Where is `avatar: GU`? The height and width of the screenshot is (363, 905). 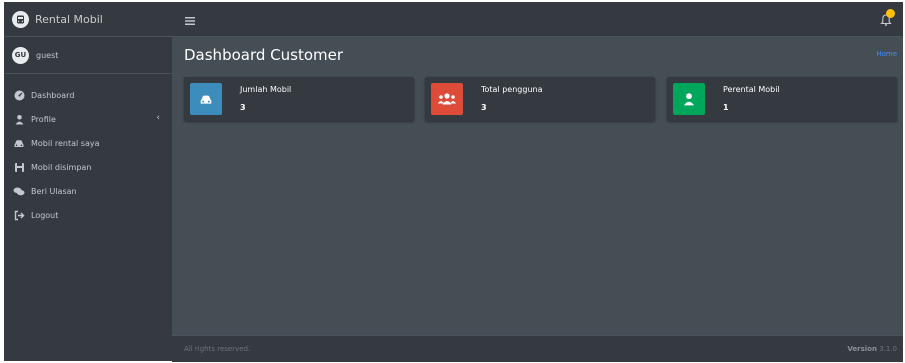
avatar: GU is located at coordinates (20, 55).